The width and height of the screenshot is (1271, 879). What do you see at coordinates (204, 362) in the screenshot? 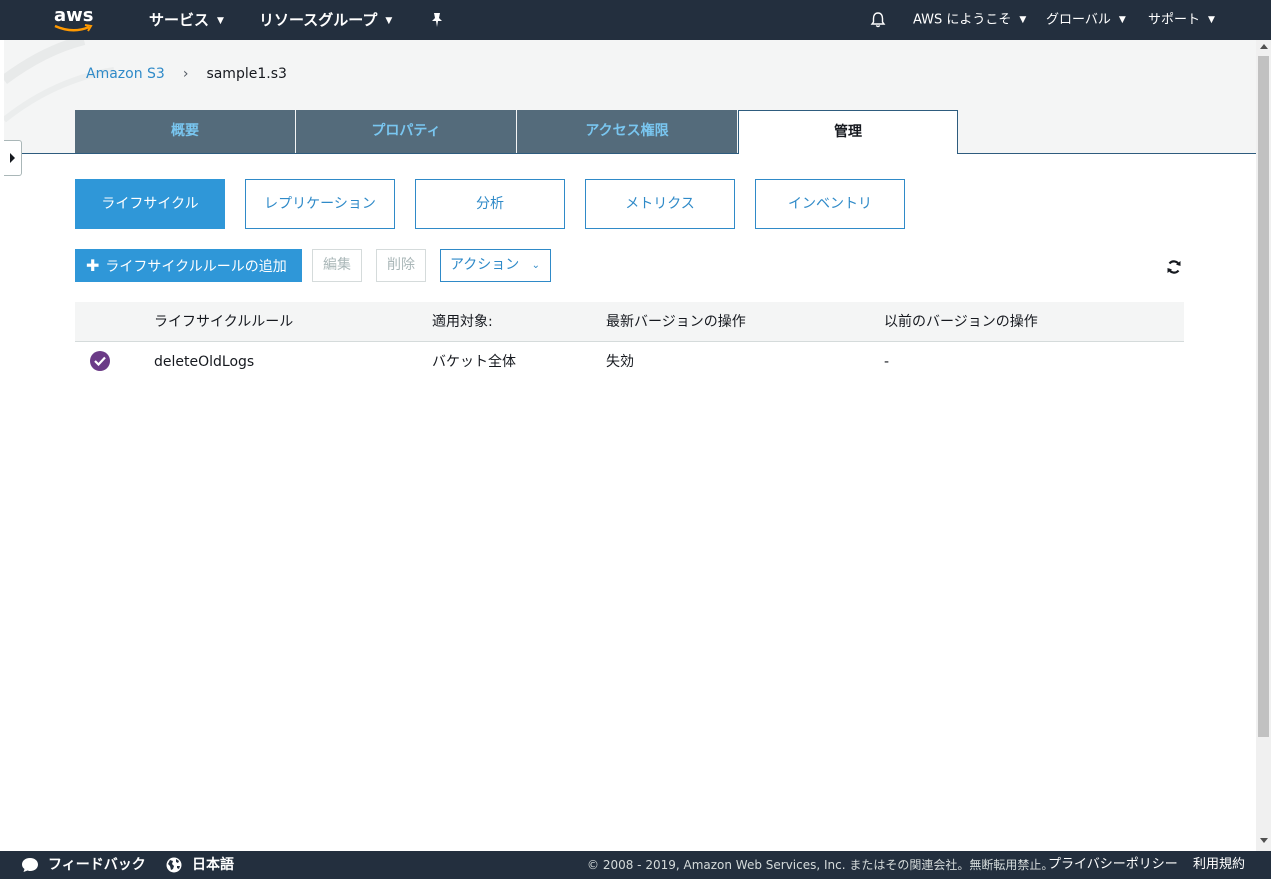
I see `rule-name-cell: deleteOldLogs` at bounding box center [204, 362].